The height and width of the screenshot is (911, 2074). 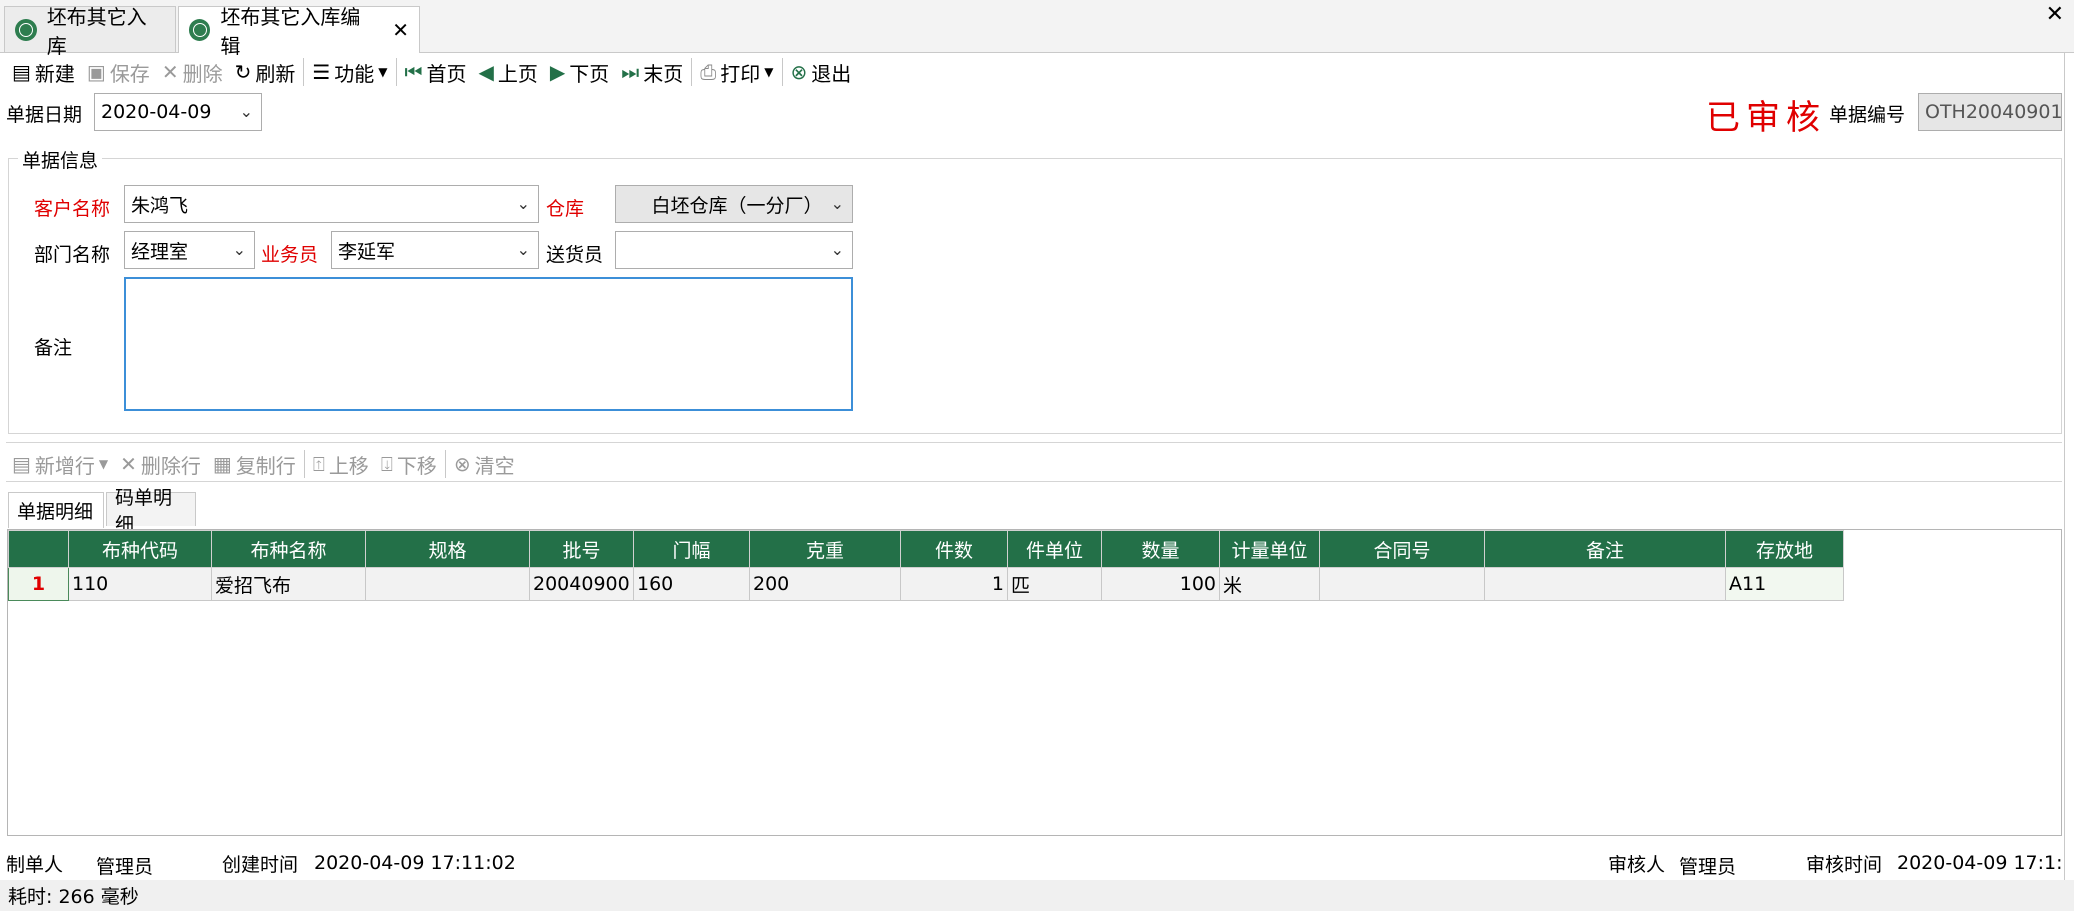 What do you see at coordinates (462, 464) in the screenshot?
I see `clear-icon: ⊗` at bounding box center [462, 464].